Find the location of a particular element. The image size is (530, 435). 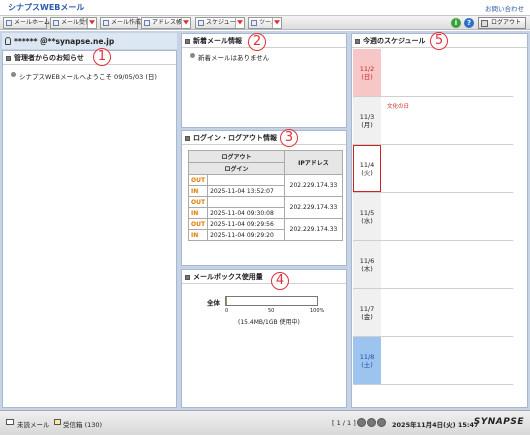

login-info-title: ログイン・ログアウト情報 is located at coordinates (235, 138).